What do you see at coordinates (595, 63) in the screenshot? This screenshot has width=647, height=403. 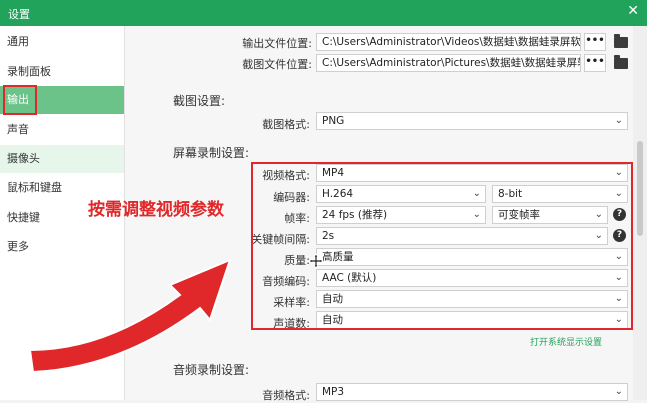 I see `shot-path-browse-button: •••` at bounding box center [595, 63].